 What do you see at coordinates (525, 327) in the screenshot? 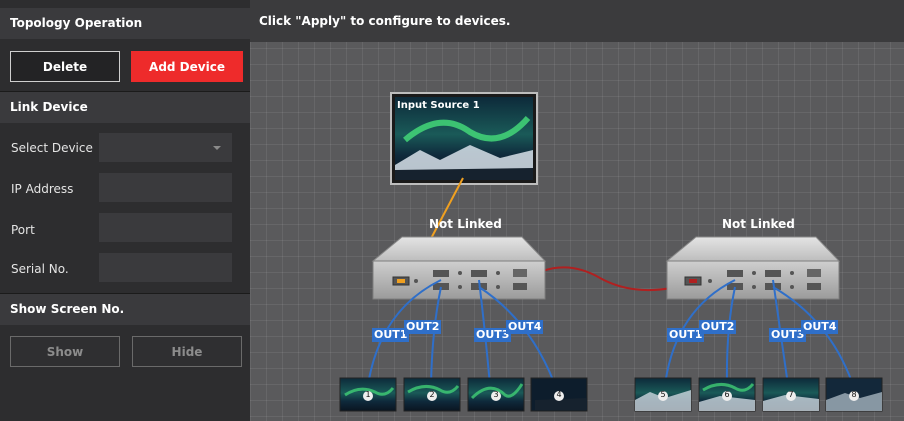
I see `device-1-out4-label: OUT4` at bounding box center [525, 327].